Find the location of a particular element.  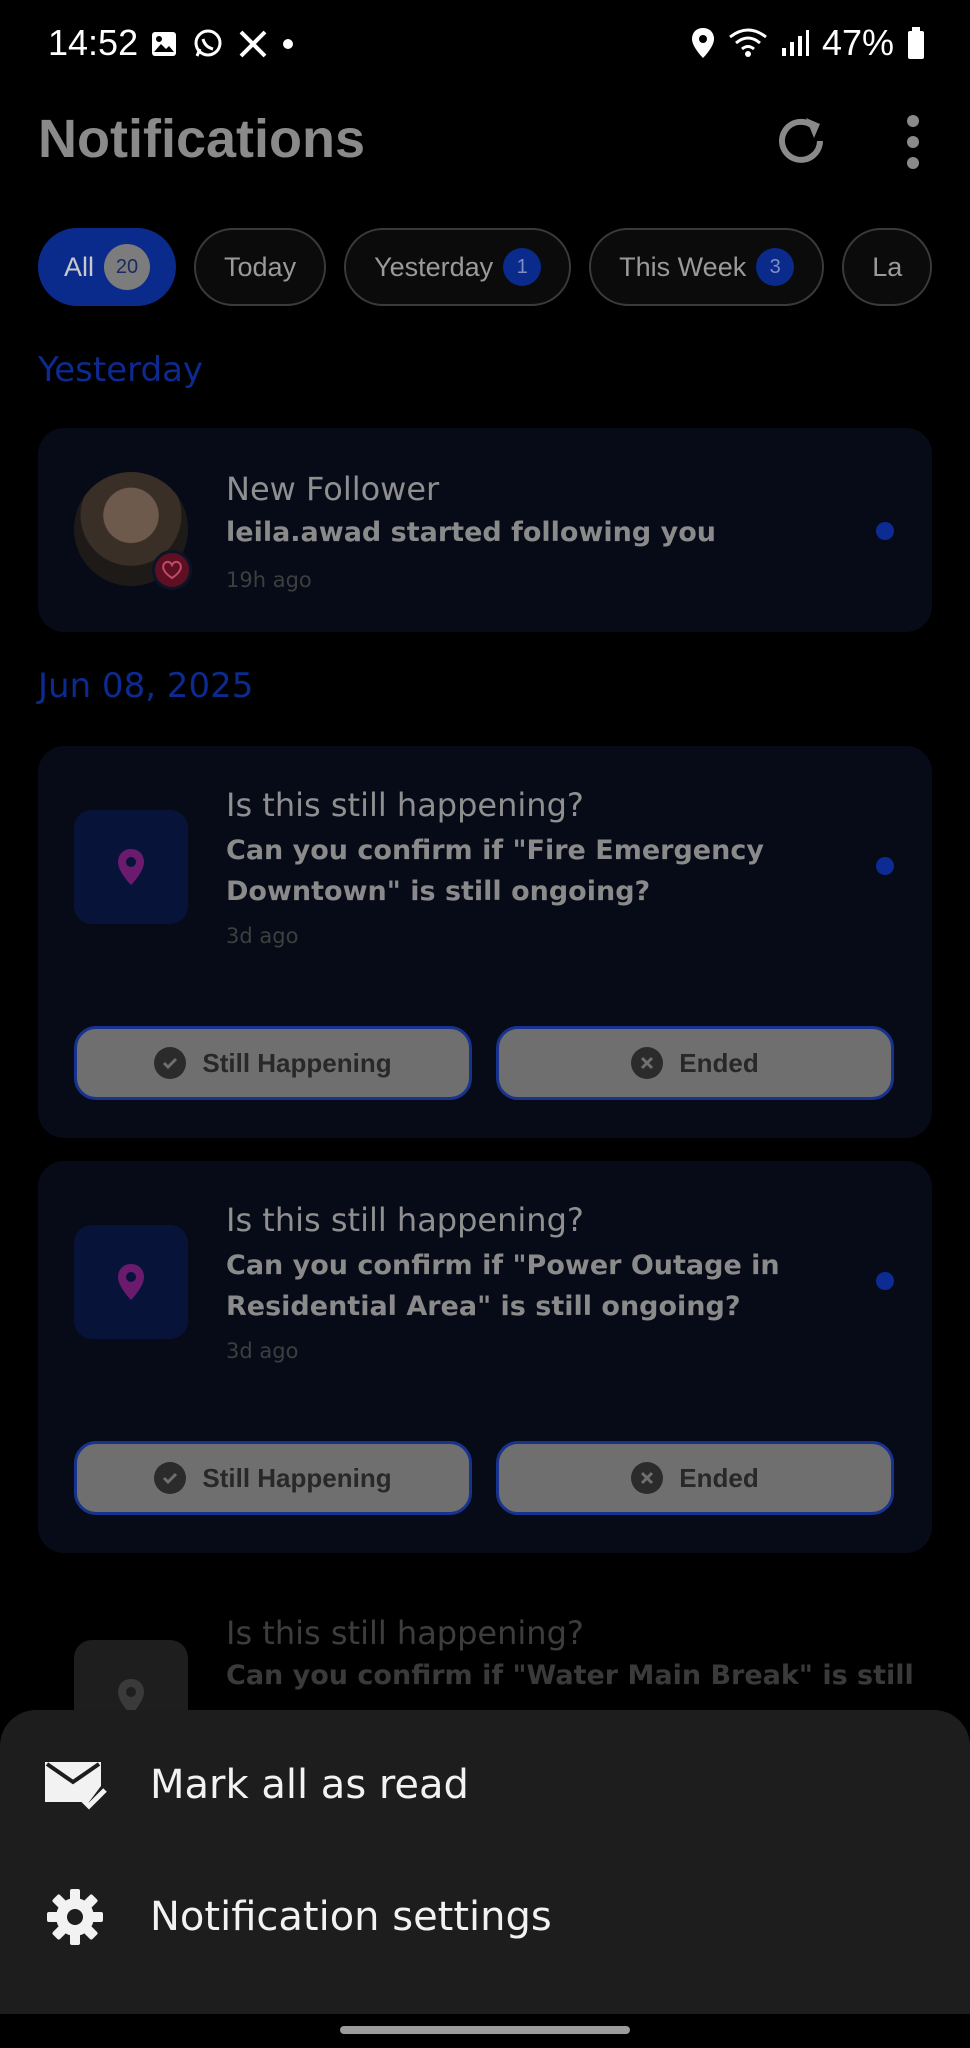

chip-label: La is located at coordinates (887, 266).